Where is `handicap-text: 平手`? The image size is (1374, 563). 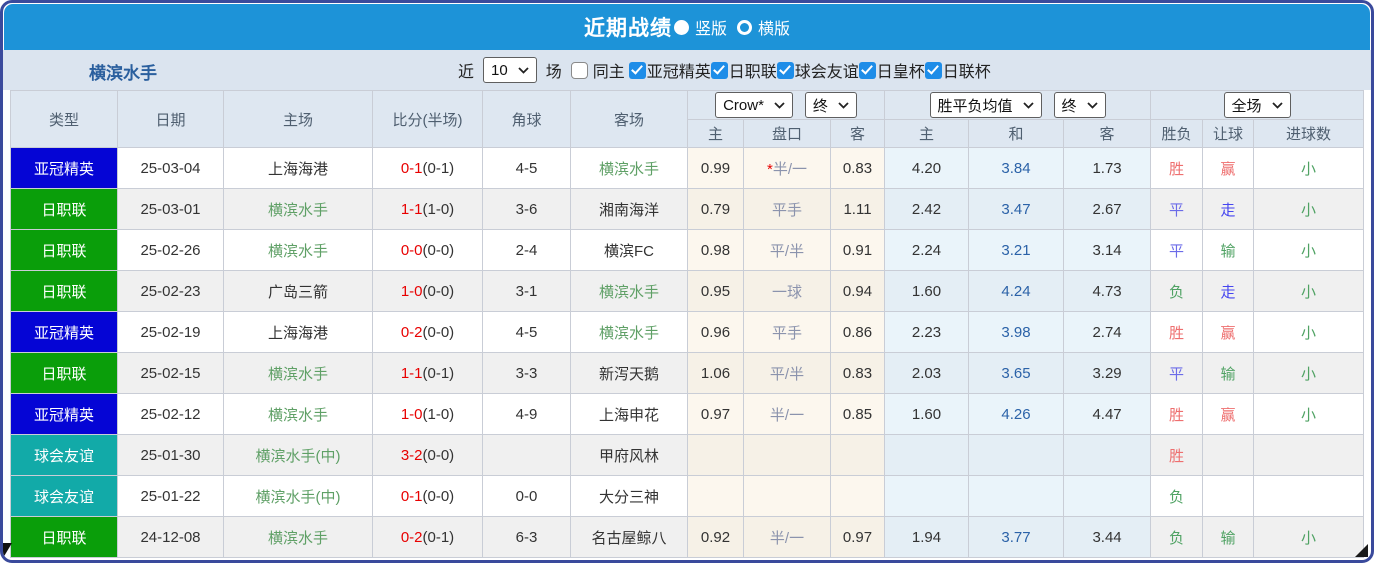 handicap-text: 平手 is located at coordinates (786, 333).